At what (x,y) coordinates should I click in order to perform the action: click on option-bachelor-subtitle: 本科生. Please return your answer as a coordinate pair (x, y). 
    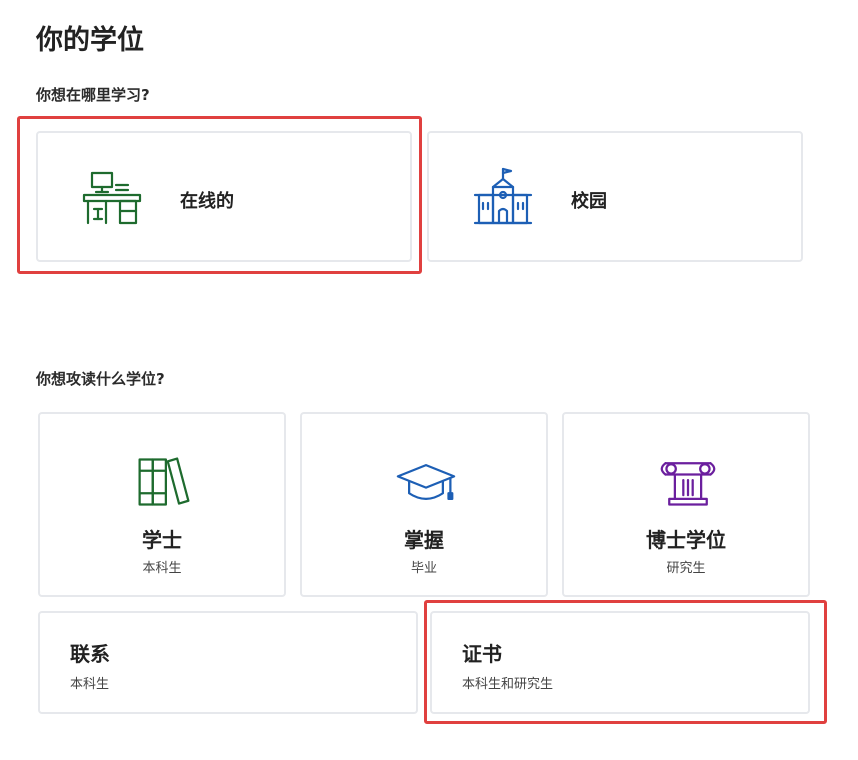
    Looking at the image, I should click on (162, 568).